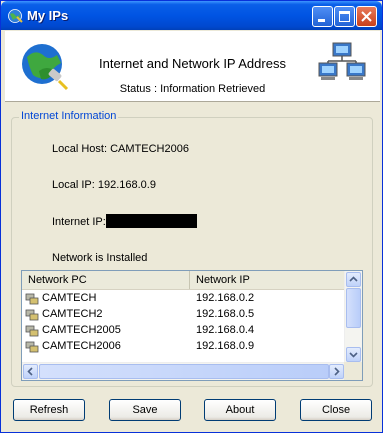 The image size is (383, 433). Describe the element at coordinates (69, 298) in the screenshot. I see `pc-name: CAMTECH` at that location.